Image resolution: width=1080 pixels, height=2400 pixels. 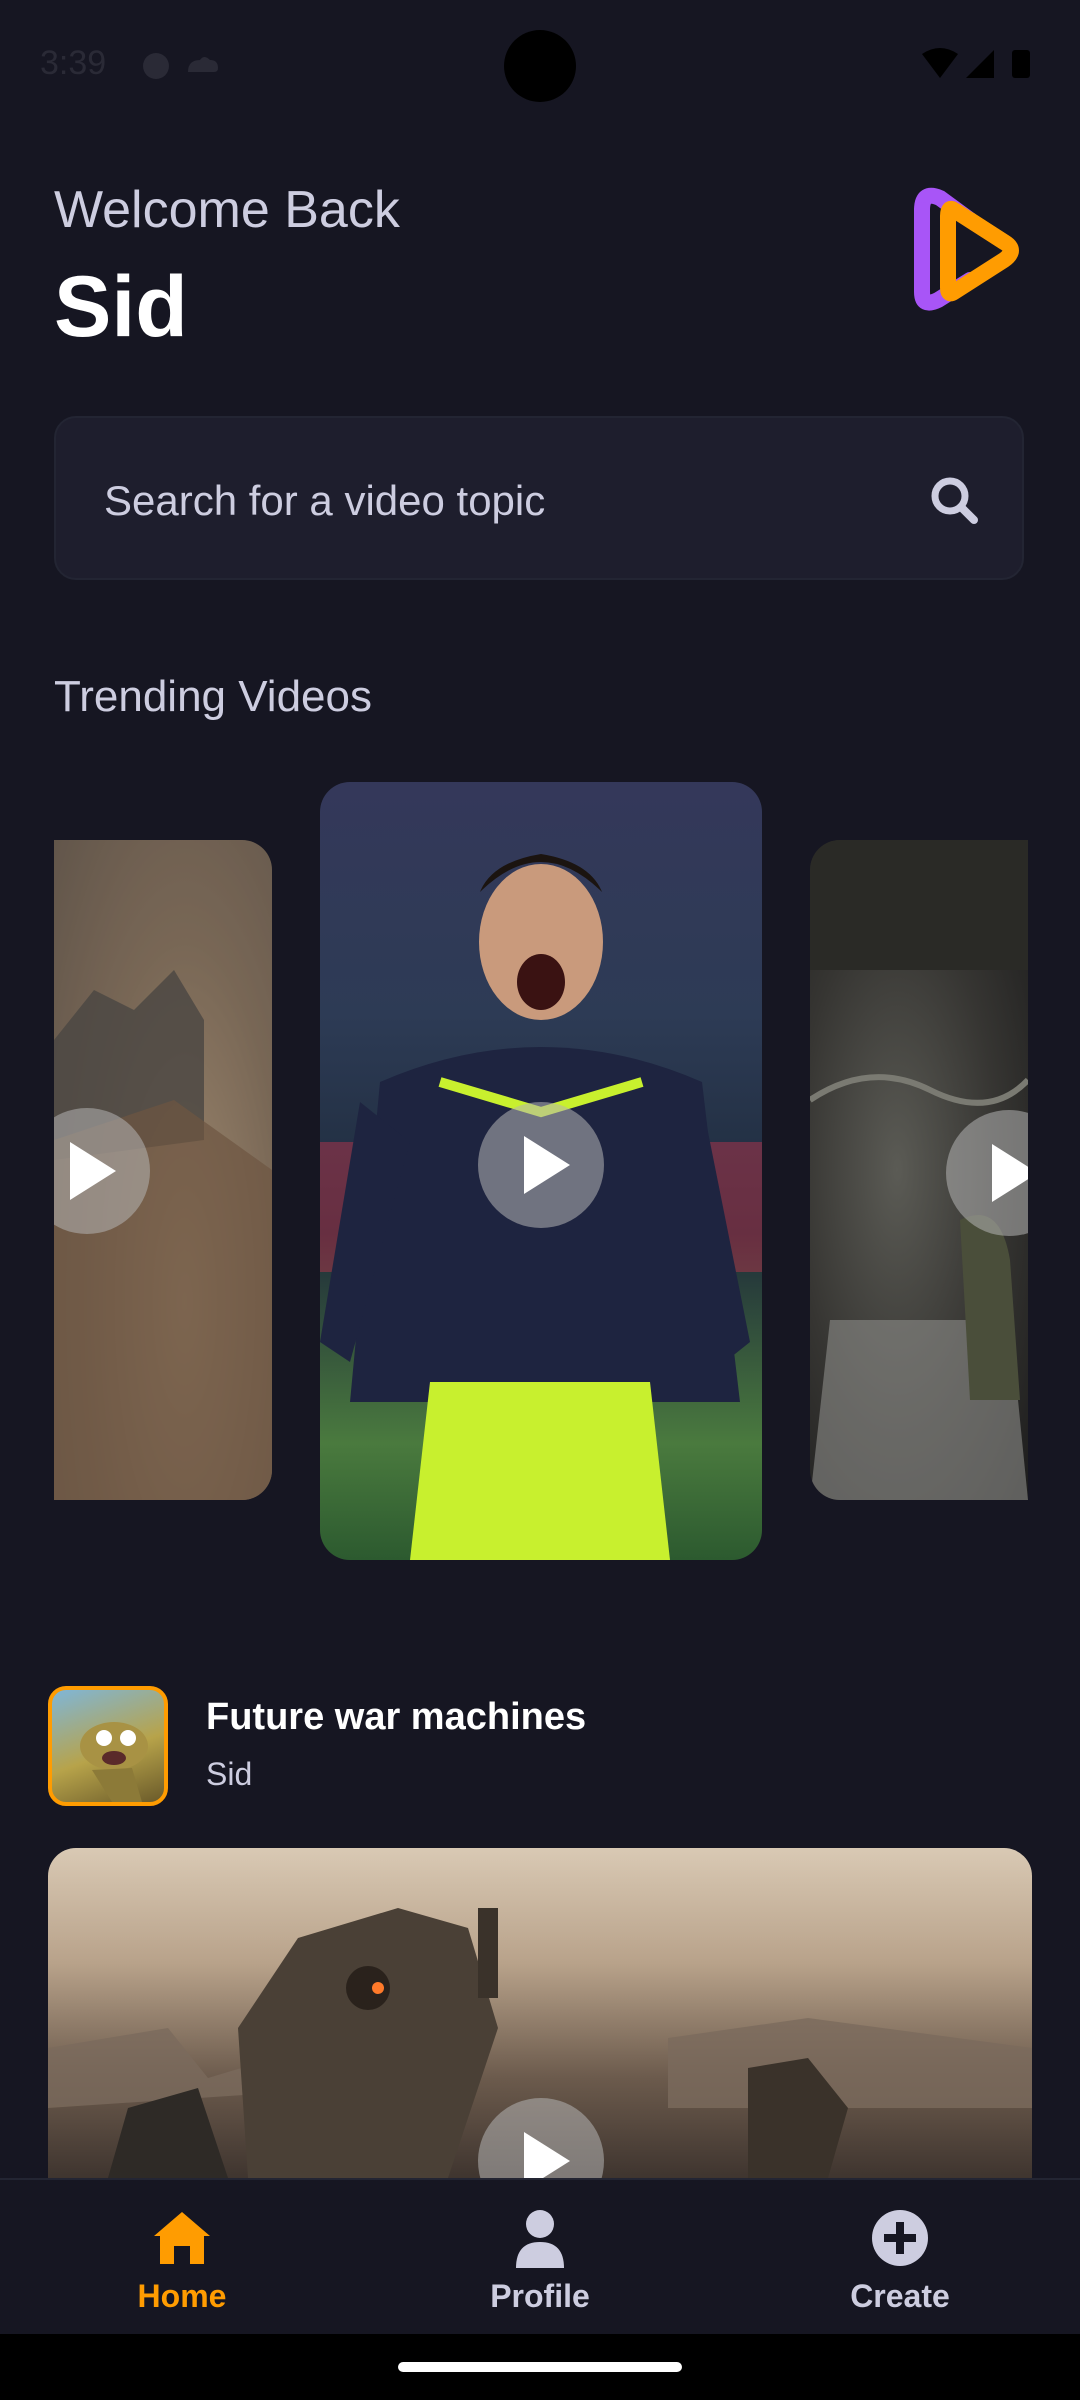 What do you see at coordinates (900, 2296) in the screenshot?
I see `tab-create-label: Create` at bounding box center [900, 2296].